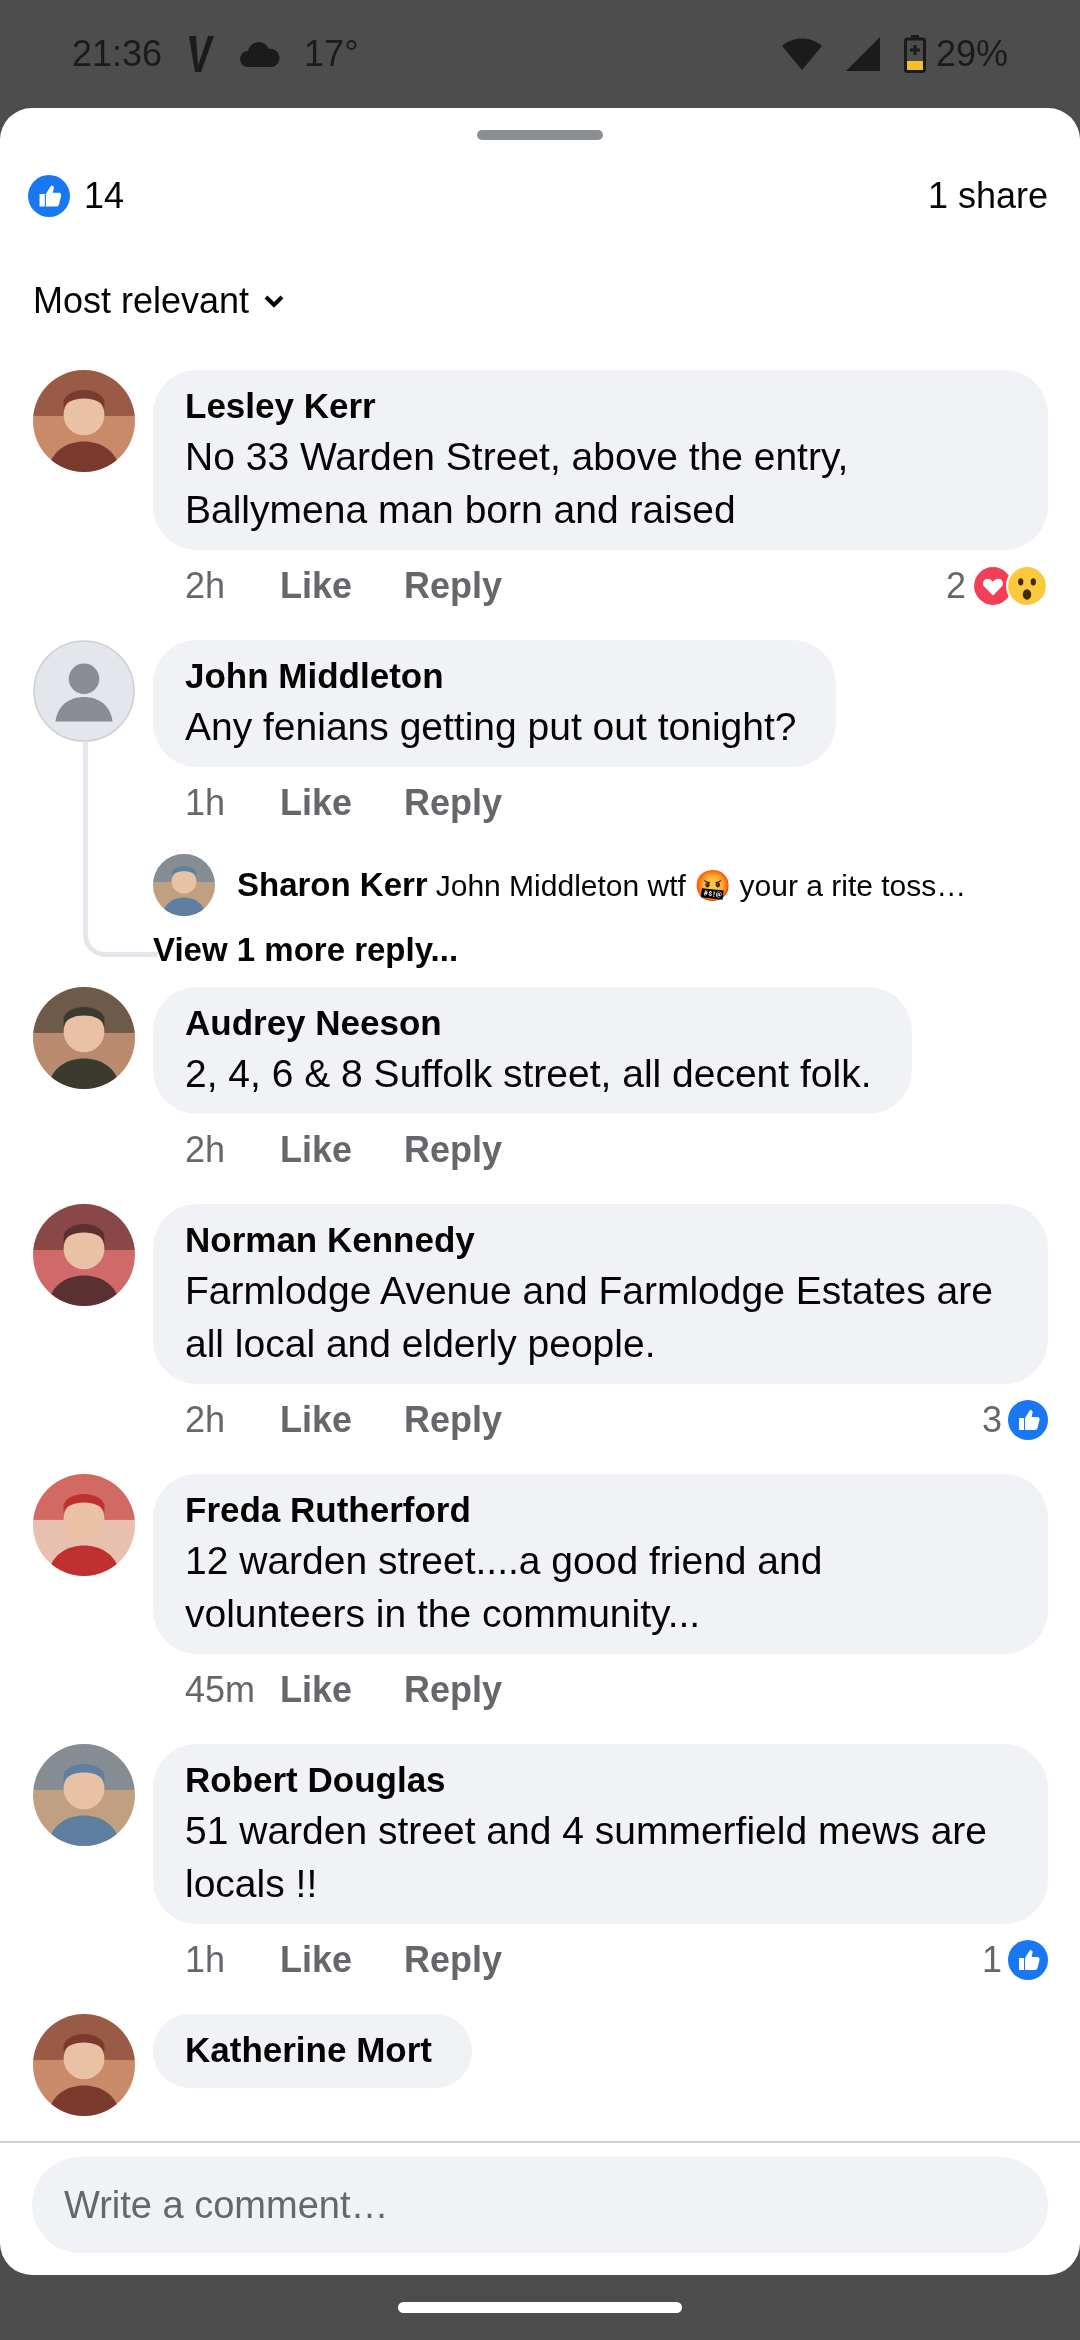 This screenshot has height=2340, width=1080. I want to click on comment-author: Audrey Neeson, so click(528, 1023).